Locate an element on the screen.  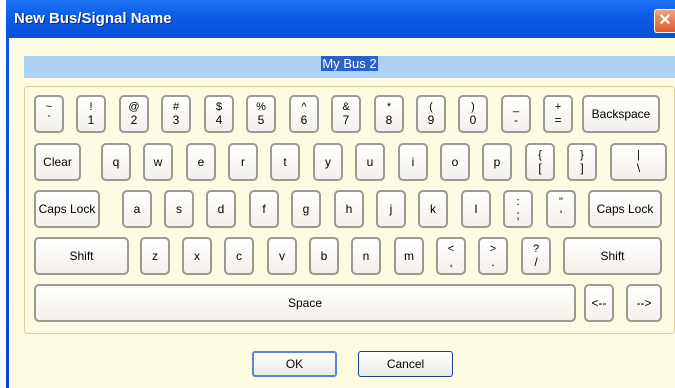
key-z: z is located at coordinates (155, 256).